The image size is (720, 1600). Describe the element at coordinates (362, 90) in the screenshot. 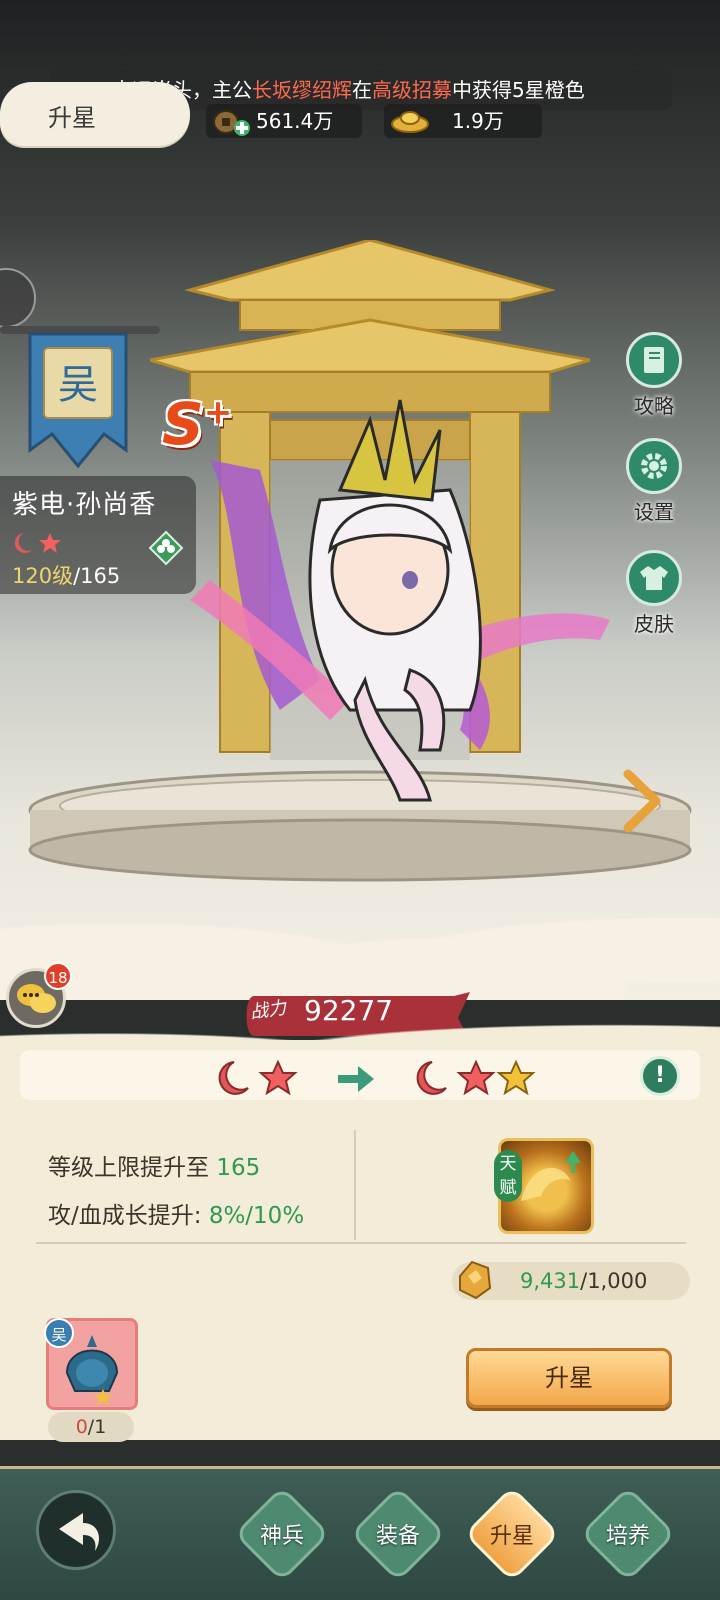

I see `announcement-mid: 在` at that location.